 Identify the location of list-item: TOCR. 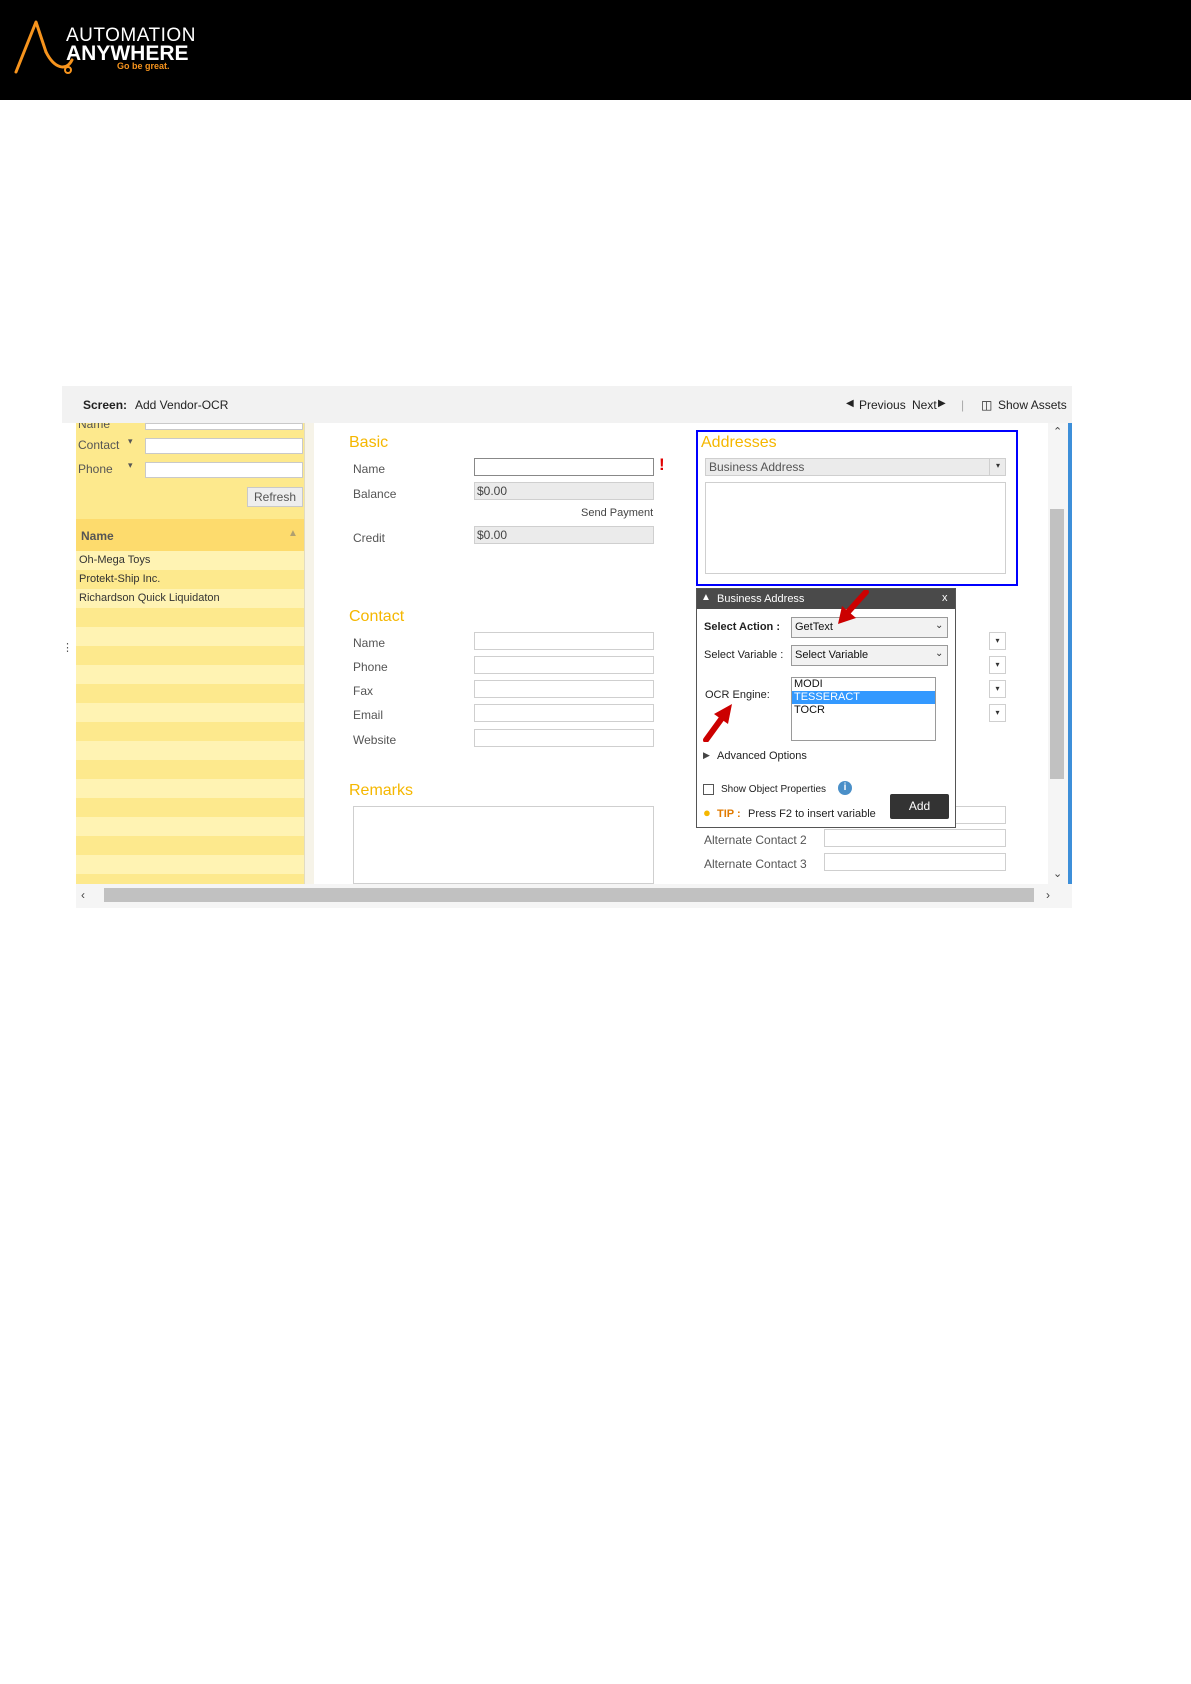
(863, 710).